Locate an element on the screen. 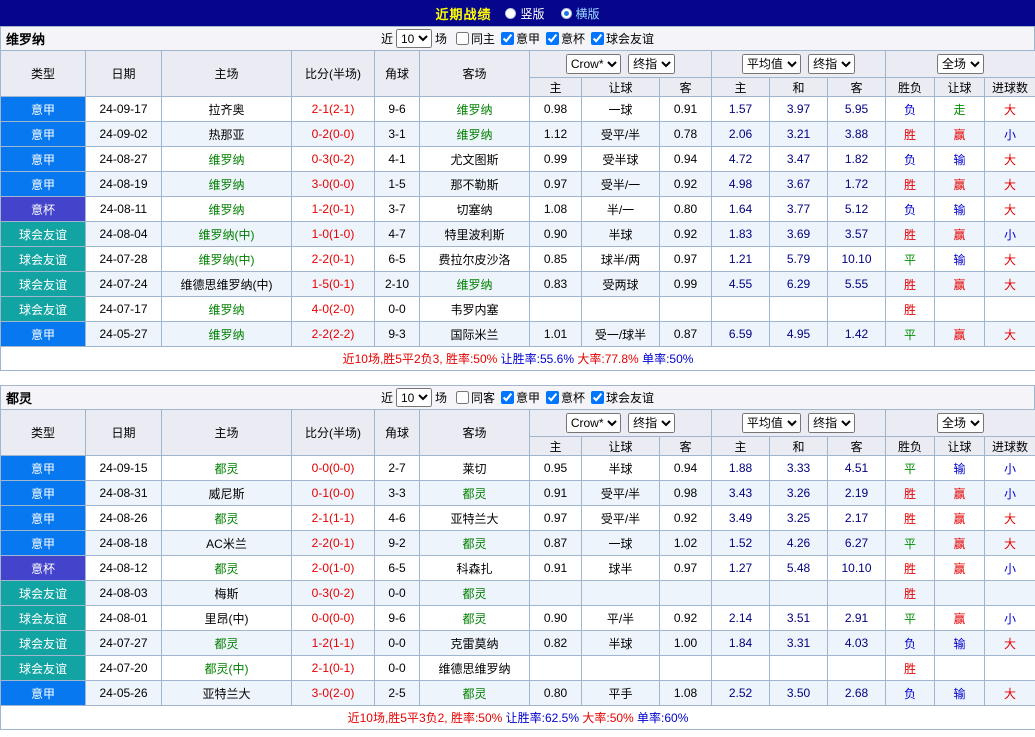 This screenshot has height=737, width=1035. league-cell: 意甲 is located at coordinates (43, 334).